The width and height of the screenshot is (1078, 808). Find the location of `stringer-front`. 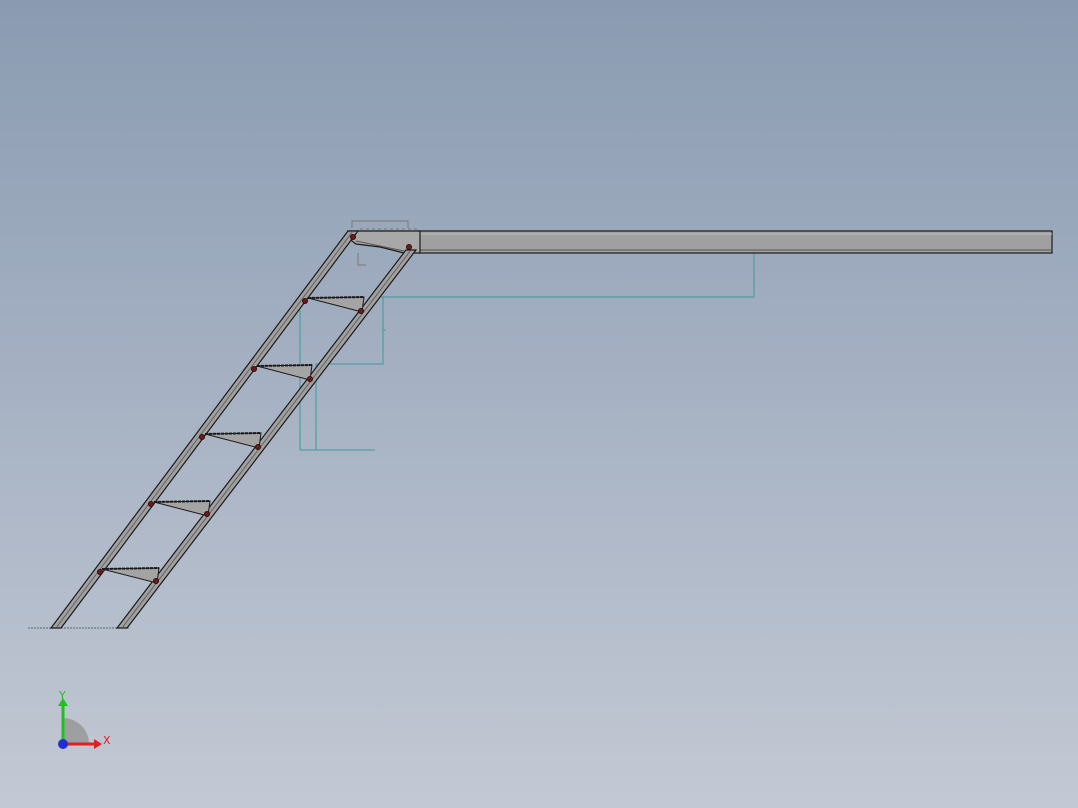

stringer-front is located at coordinates (204, 429).